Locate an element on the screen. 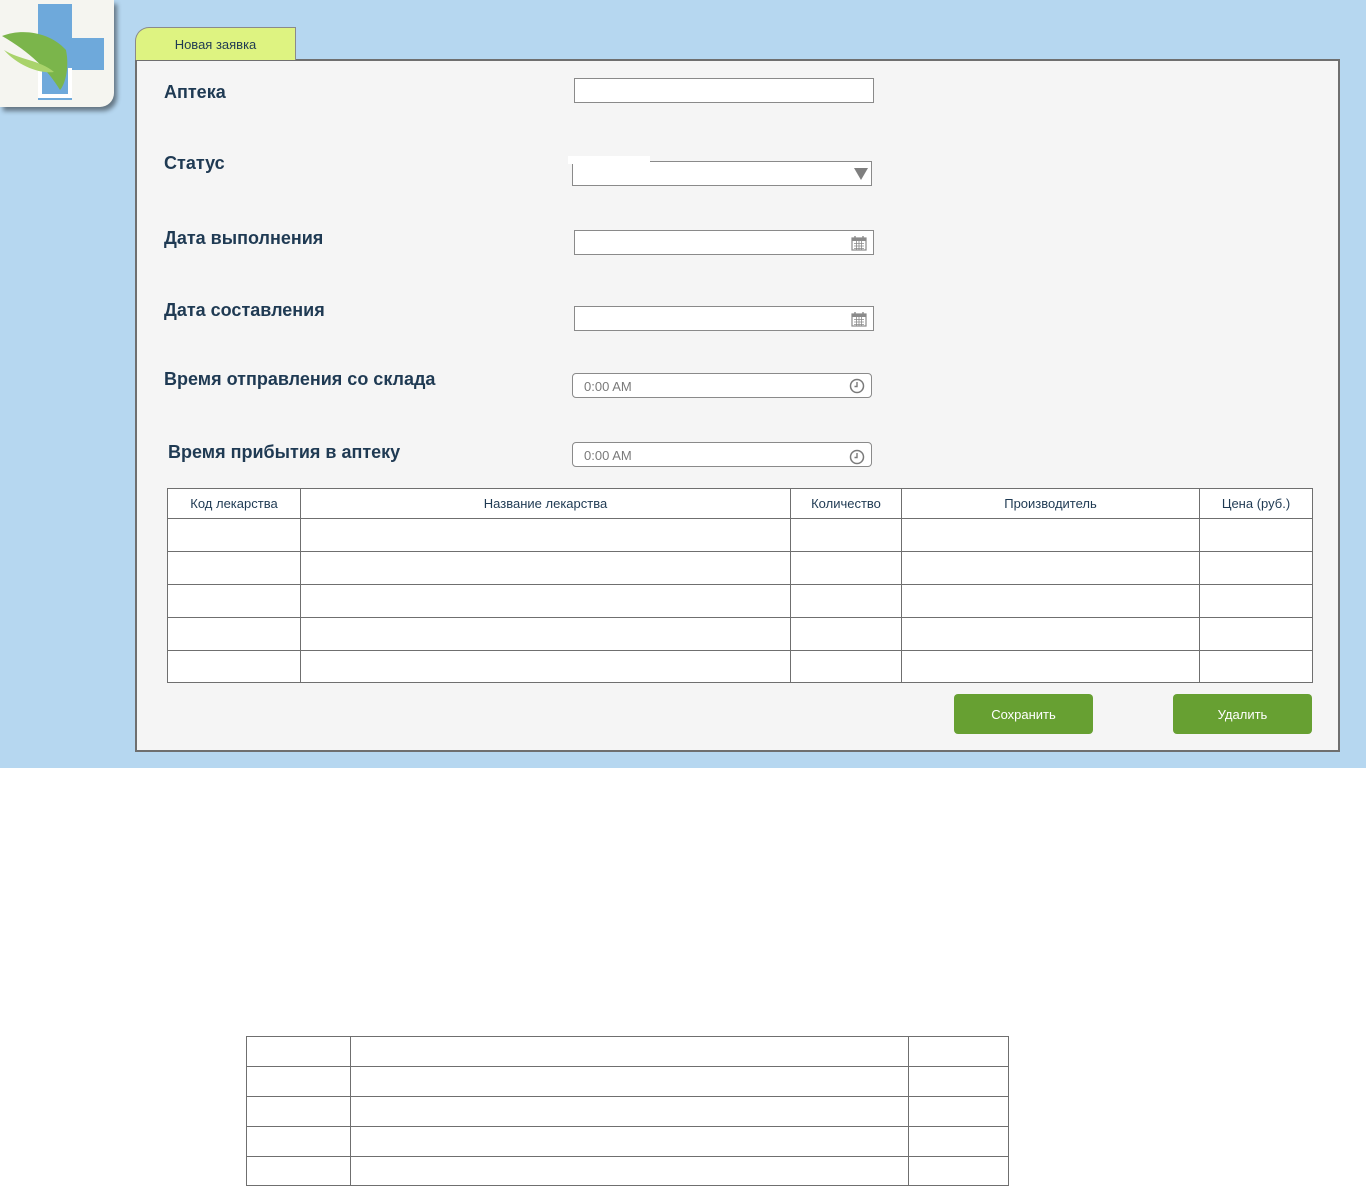 This screenshot has height=1186, width=1366. status-label: Статус is located at coordinates (194, 163).